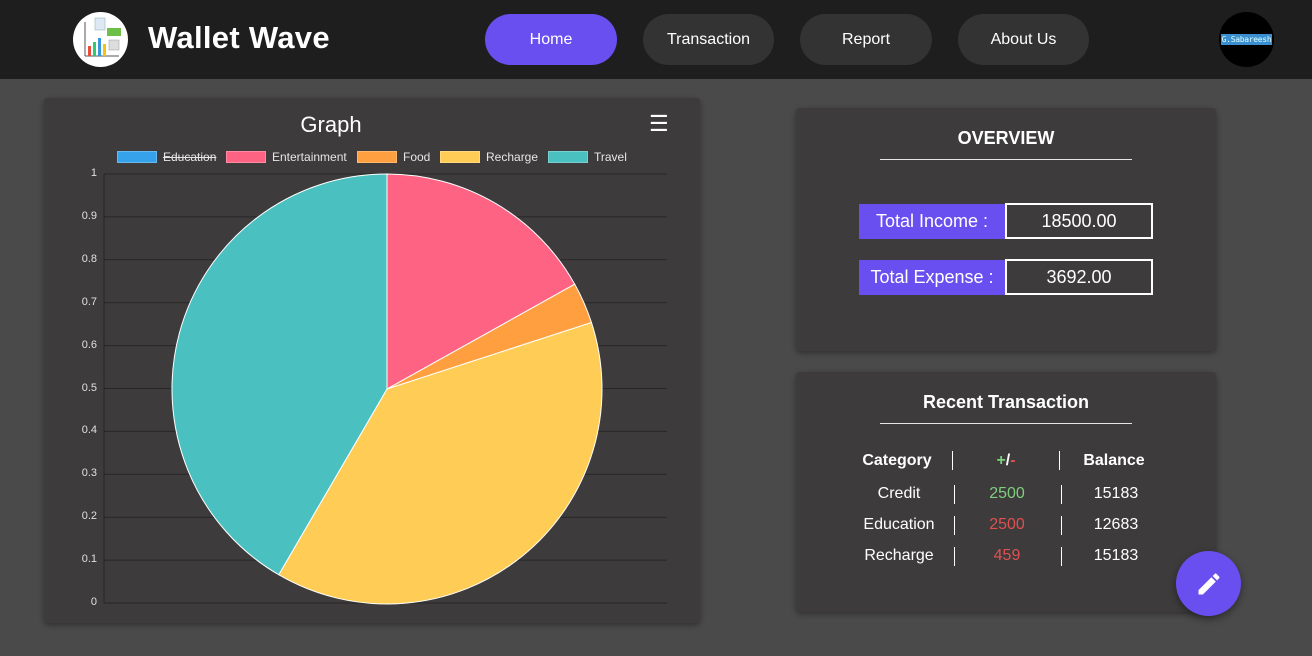  What do you see at coordinates (899, 555) in the screenshot?
I see `transaction-category: Recharge` at bounding box center [899, 555].